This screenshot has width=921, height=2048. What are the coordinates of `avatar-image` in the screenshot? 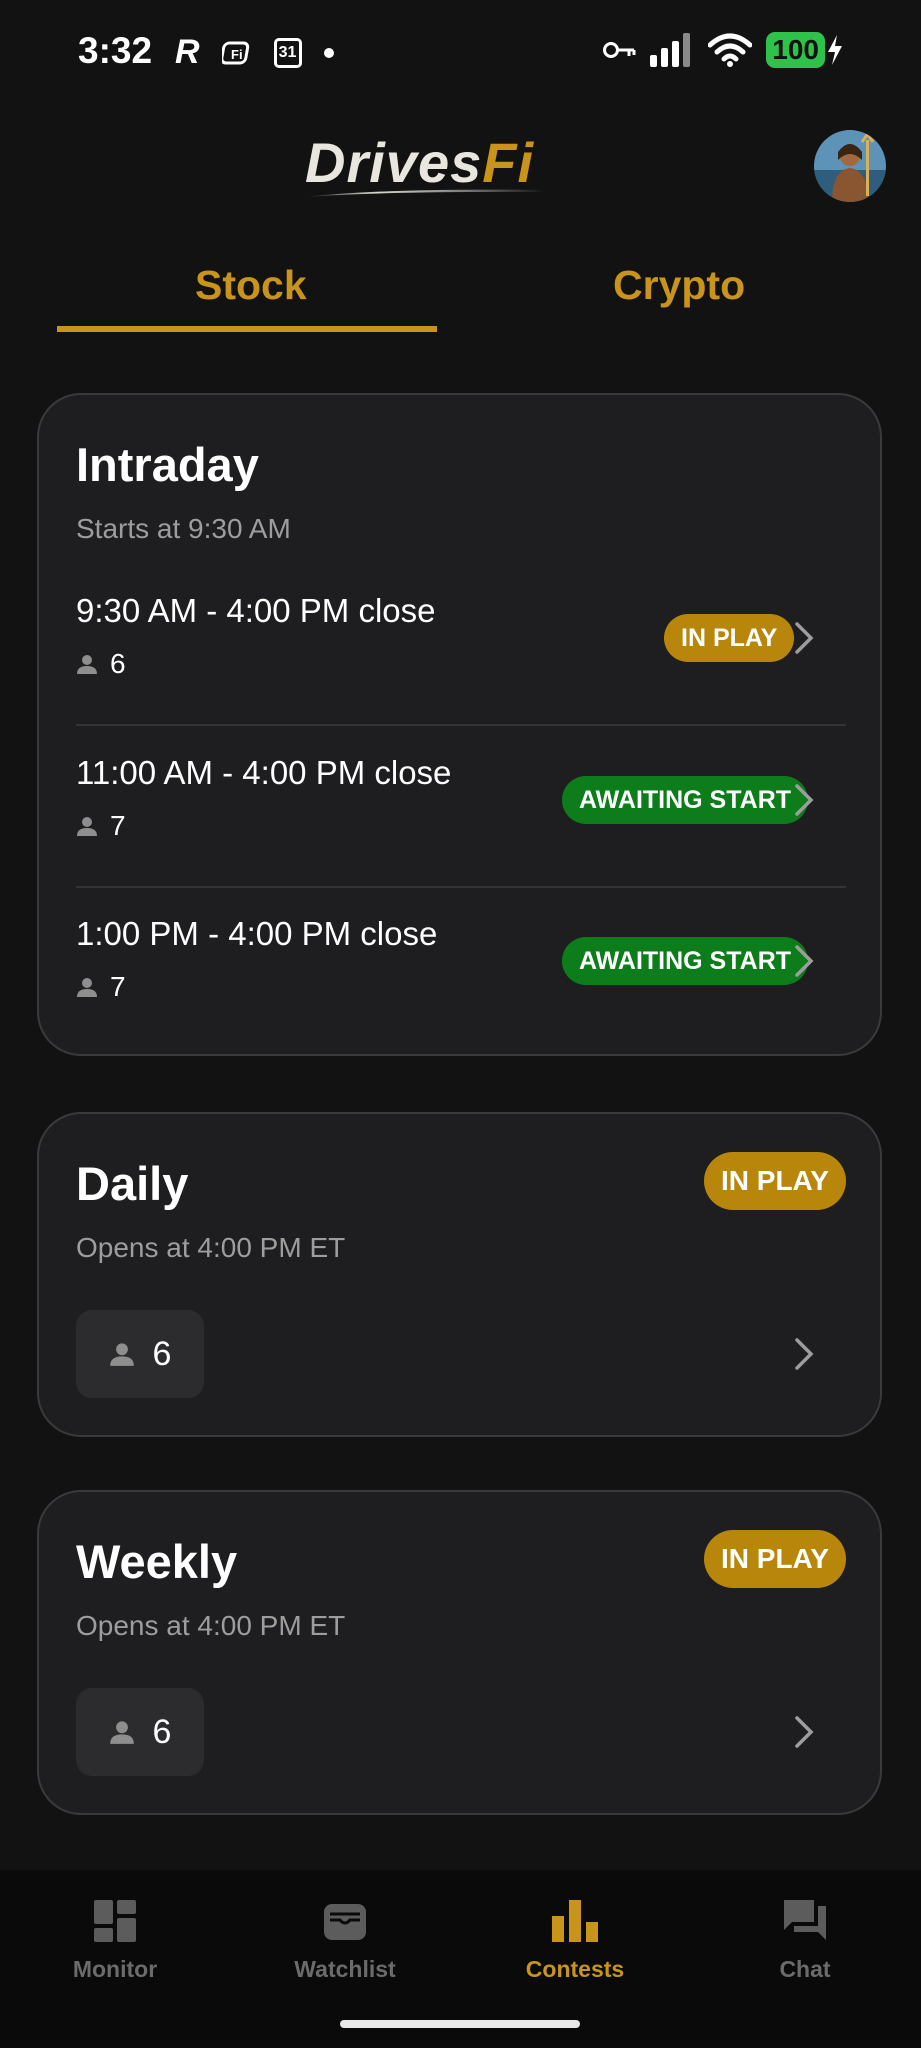 It's located at (850, 166).